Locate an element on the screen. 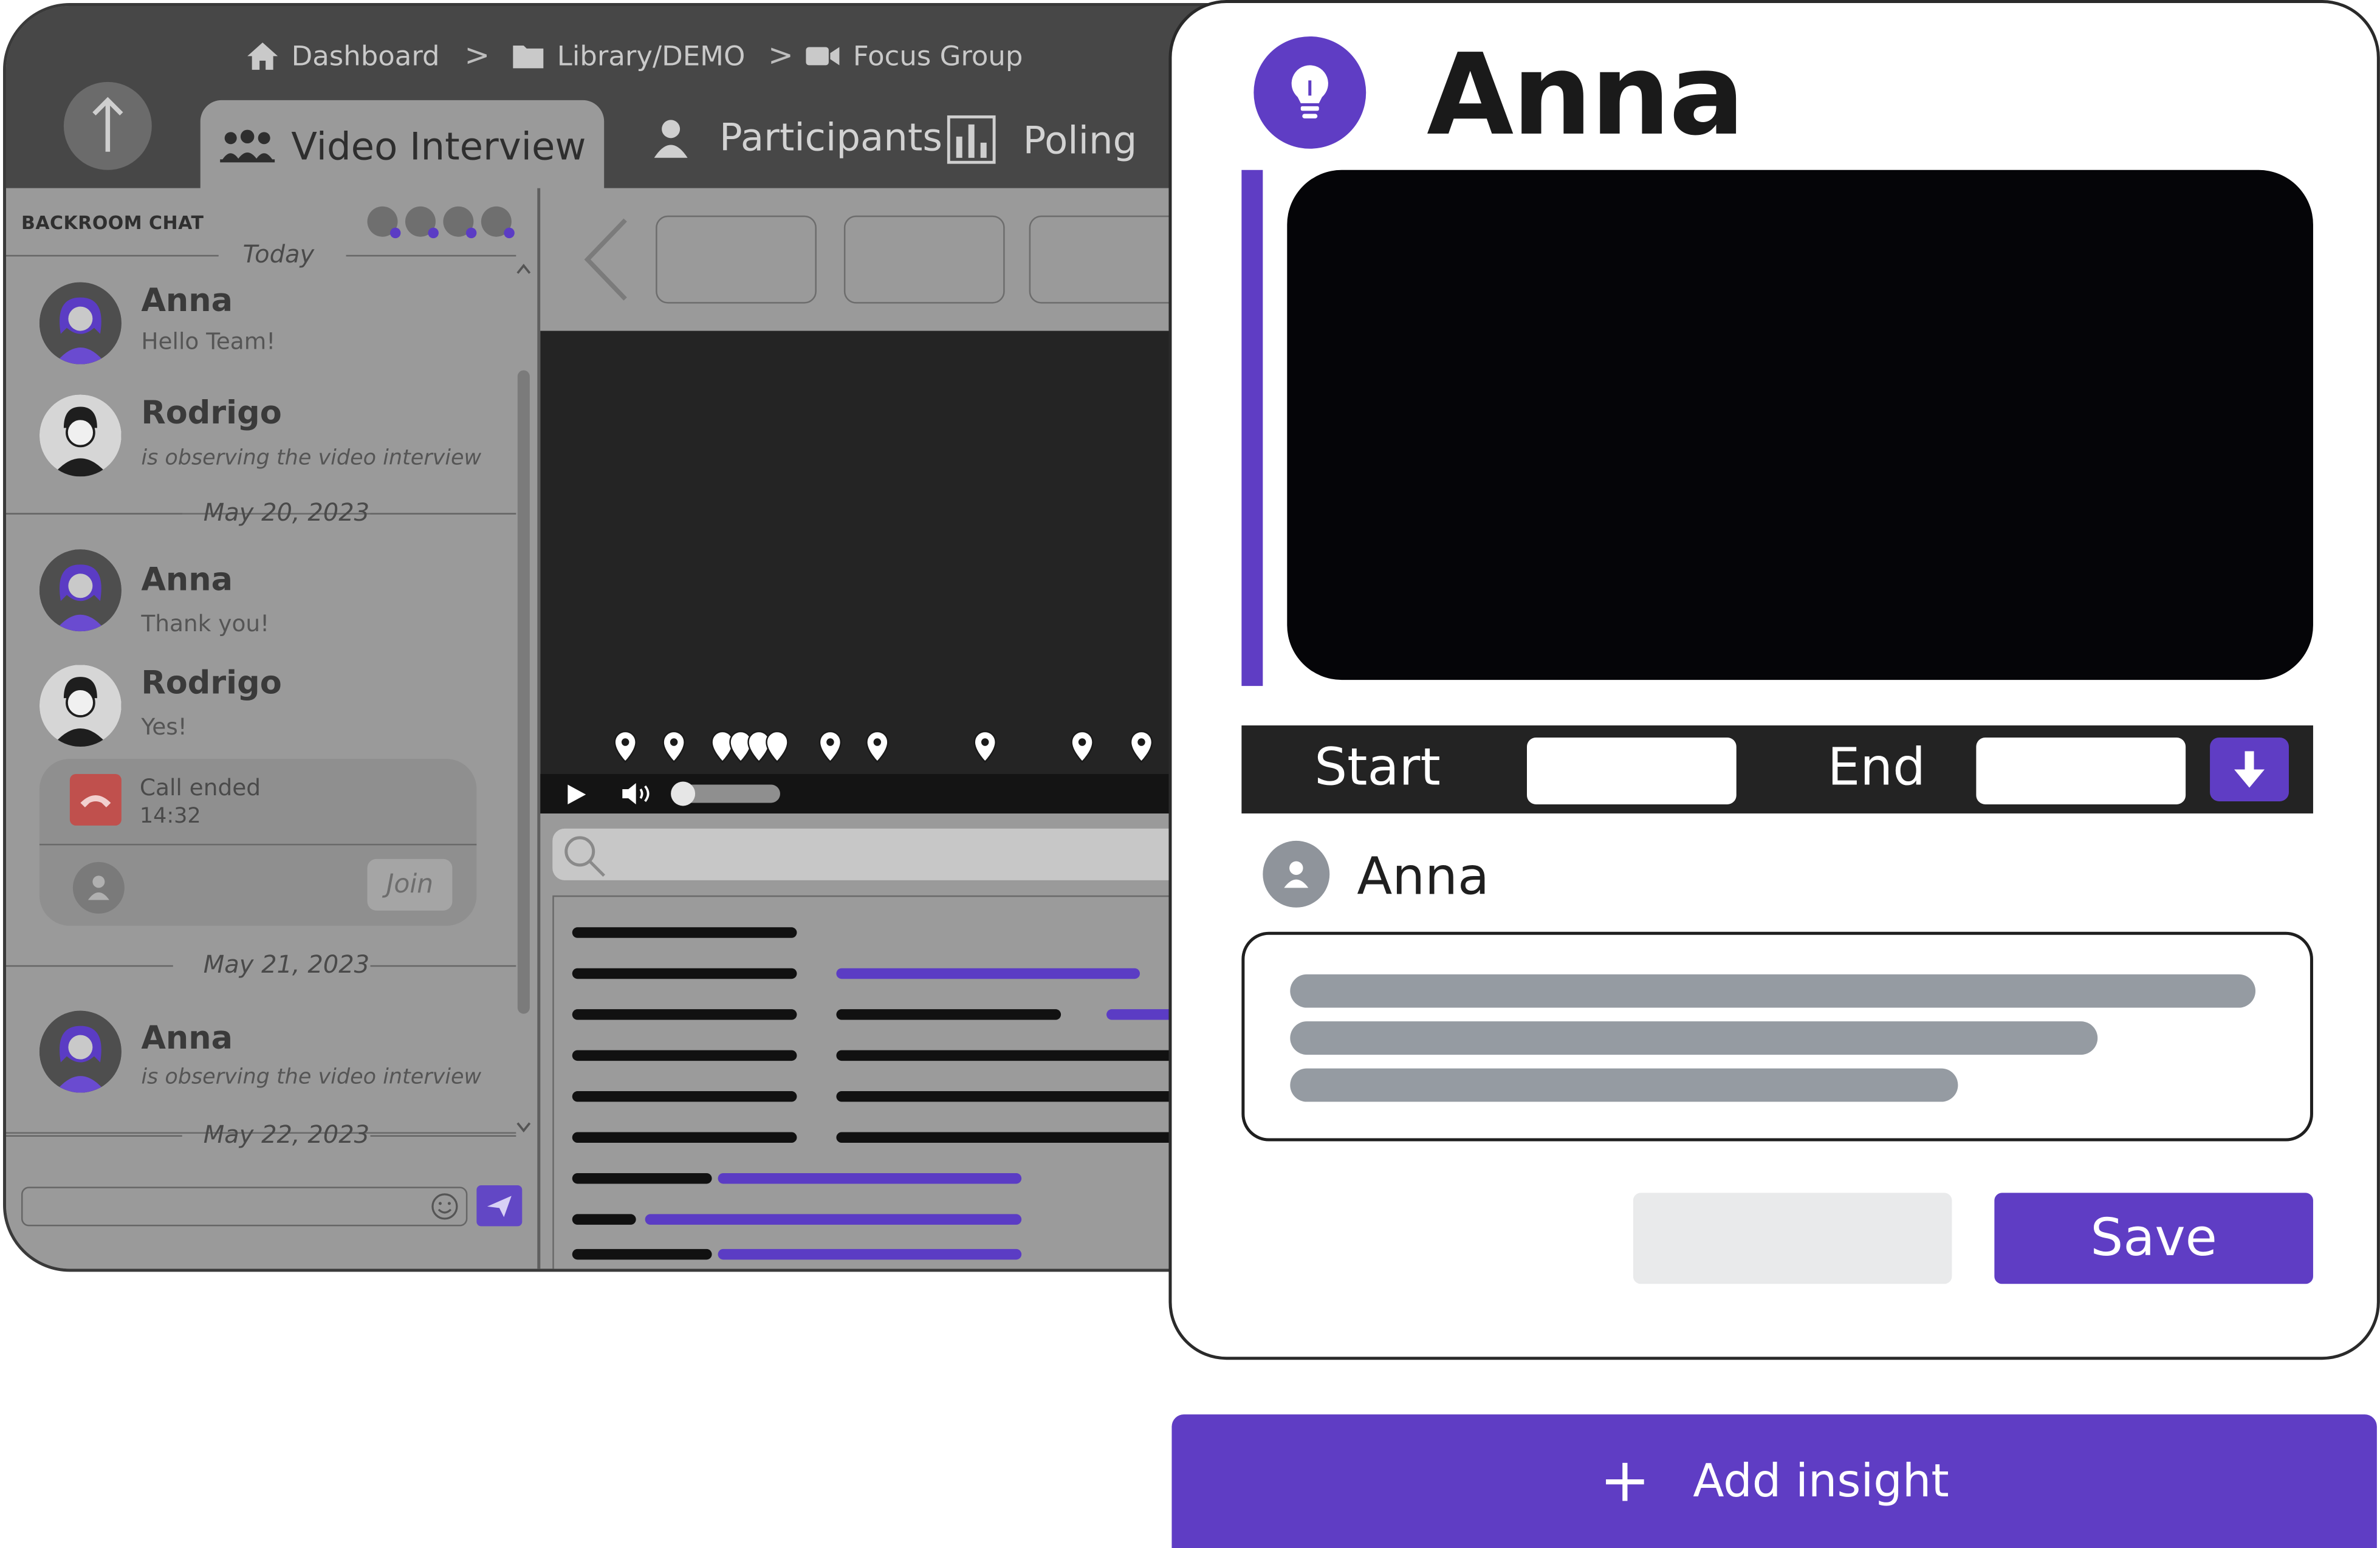 The width and height of the screenshot is (2380, 1548). message-text: Yes! is located at coordinates (164, 727).